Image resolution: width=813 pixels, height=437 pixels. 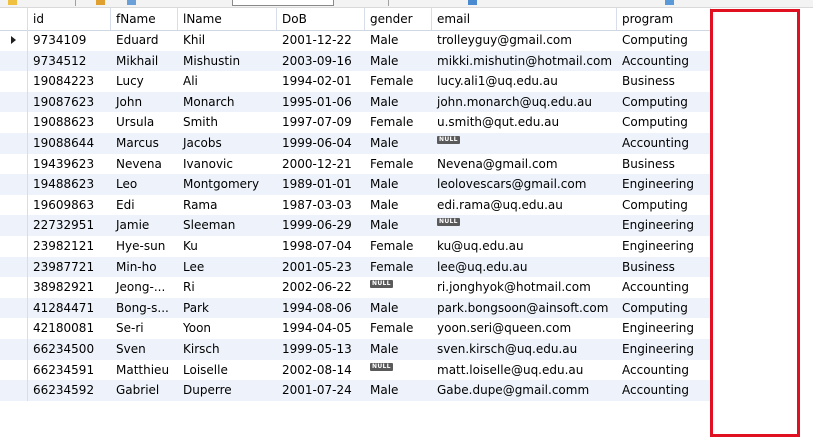 What do you see at coordinates (227, 164) in the screenshot?
I see `cell-lname: Ivanovic` at bounding box center [227, 164].